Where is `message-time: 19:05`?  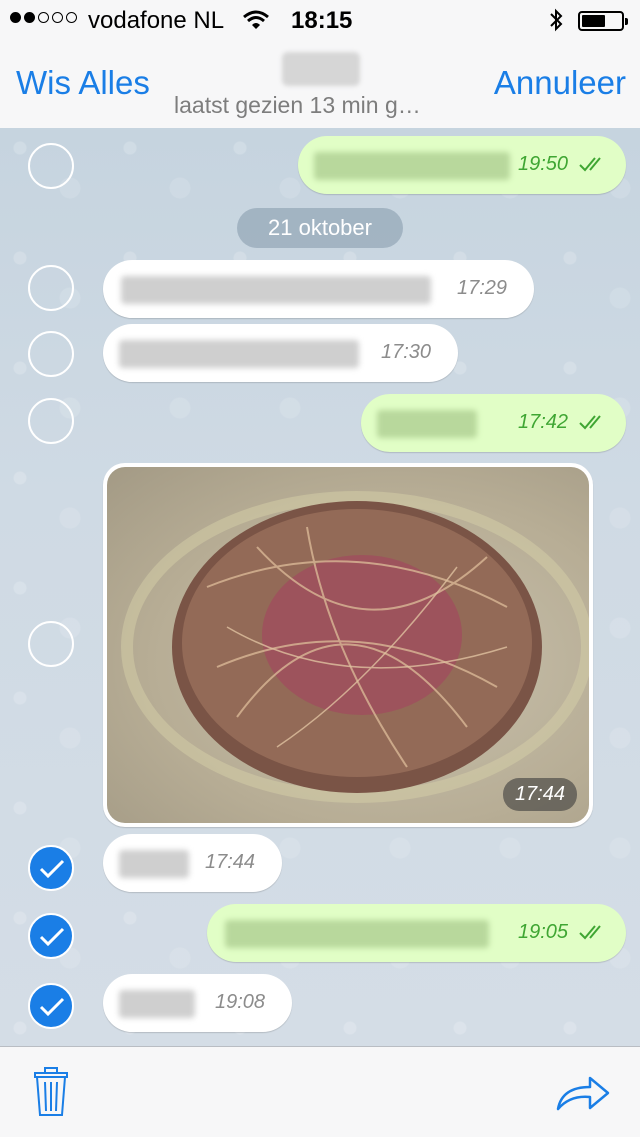 message-time: 19:05 is located at coordinates (543, 932).